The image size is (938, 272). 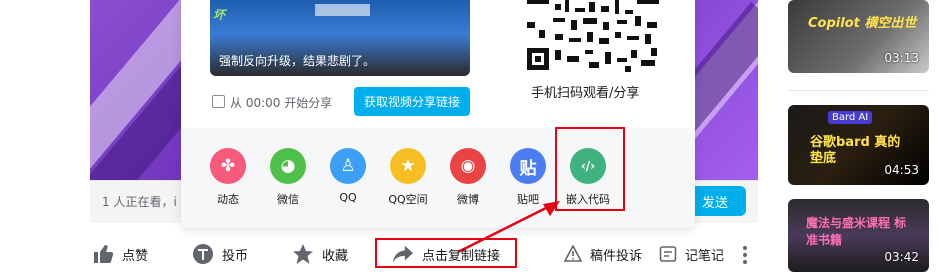 What do you see at coordinates (408, 199) in the screenshot?
I see `share-qzone-label: QQ空间` at bounding box center [408, 199].